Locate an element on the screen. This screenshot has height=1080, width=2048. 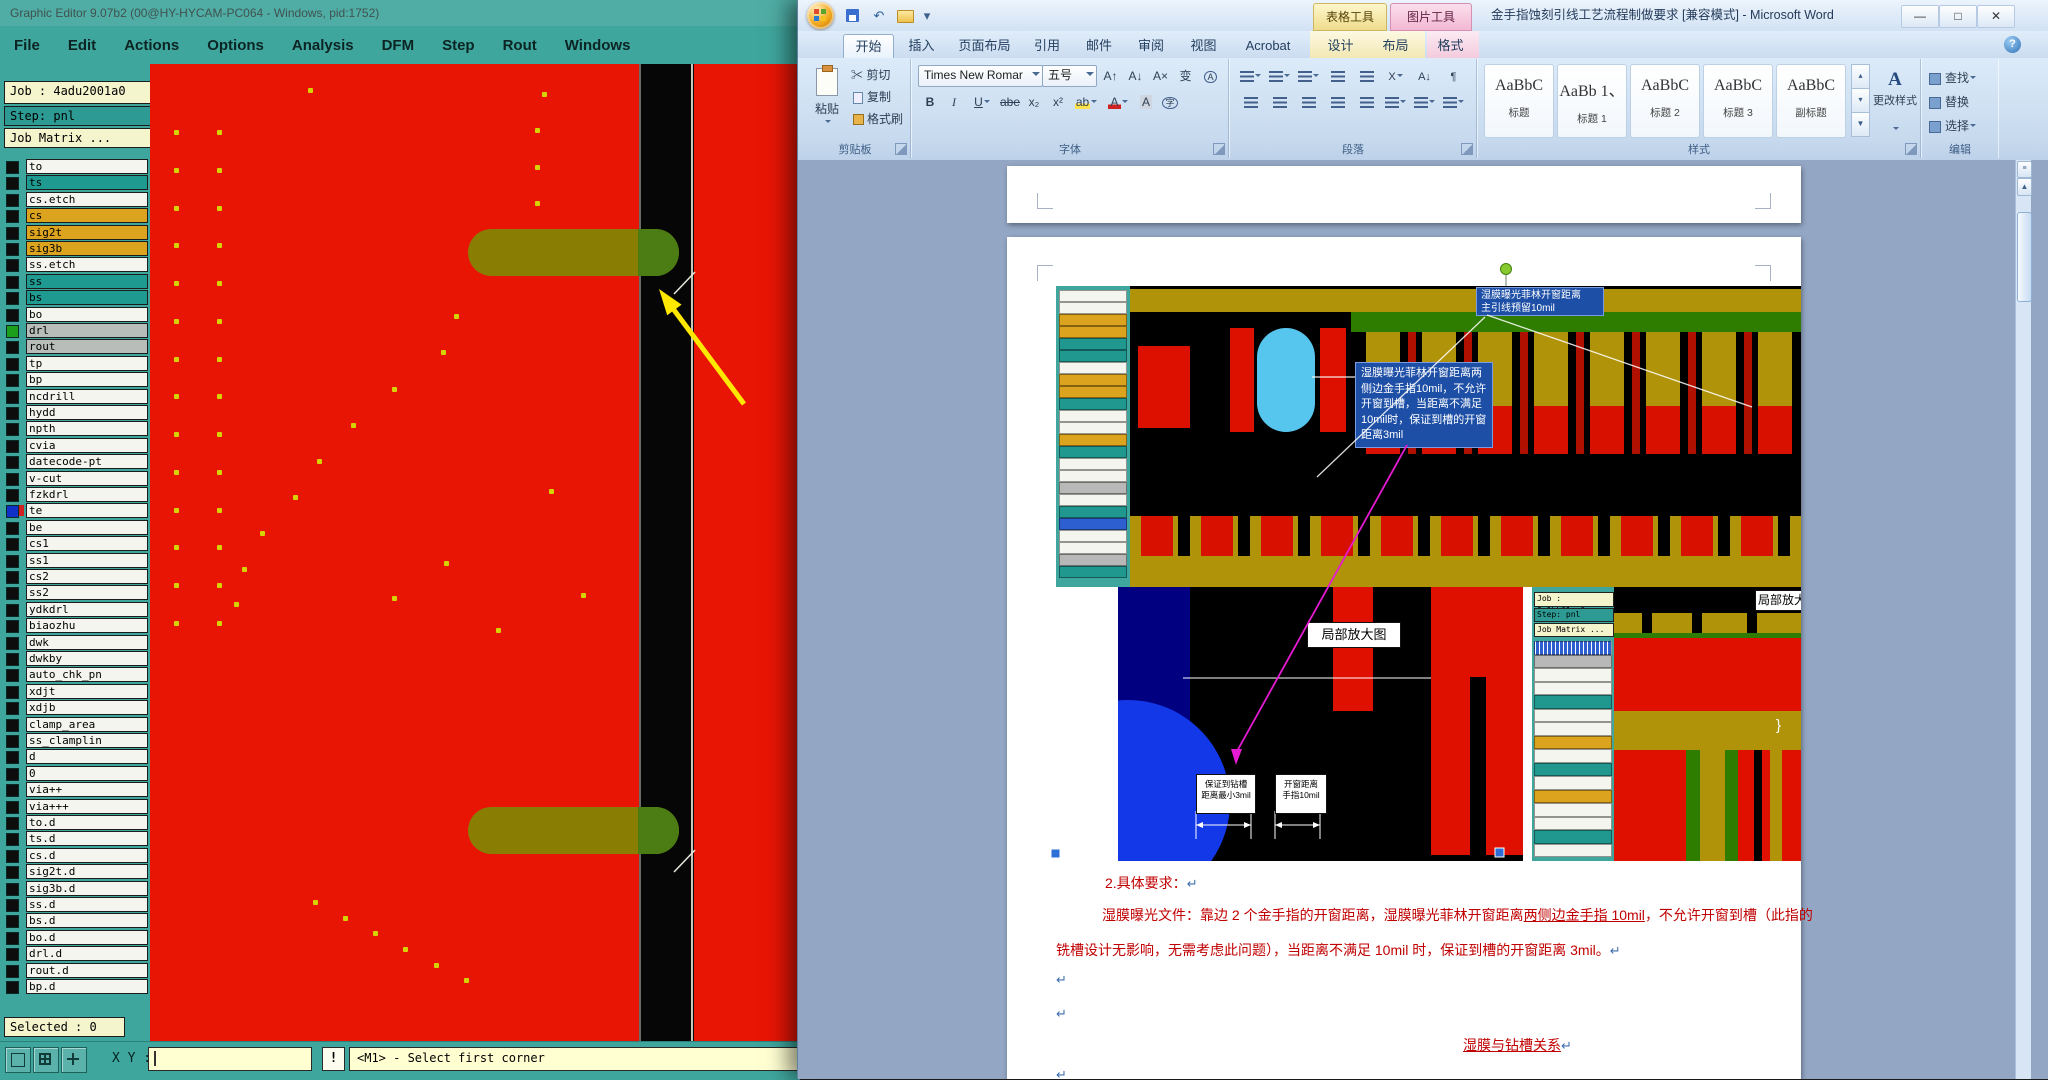
doc-heading: 2.具体要求：↵ is located at coordinates (1151, 883).